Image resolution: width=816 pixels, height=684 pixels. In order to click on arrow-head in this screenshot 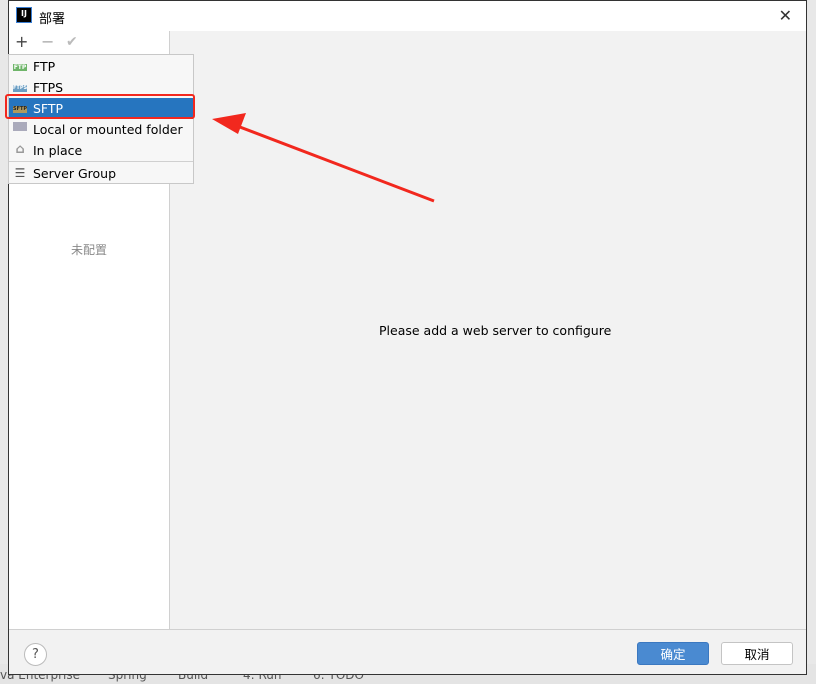, I will do `click(229, 123)`.